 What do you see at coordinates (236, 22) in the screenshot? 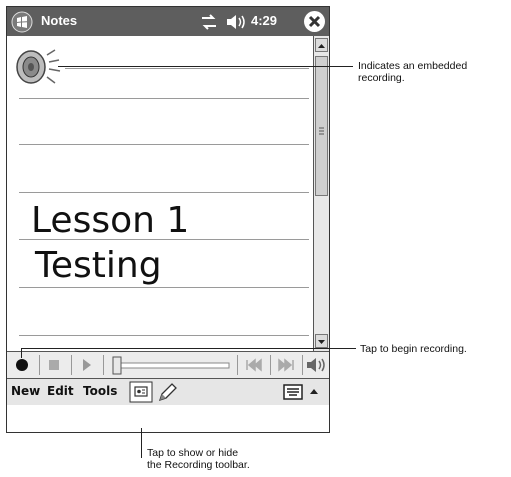
I see `volume-icon` at bounding box center [236, 22].